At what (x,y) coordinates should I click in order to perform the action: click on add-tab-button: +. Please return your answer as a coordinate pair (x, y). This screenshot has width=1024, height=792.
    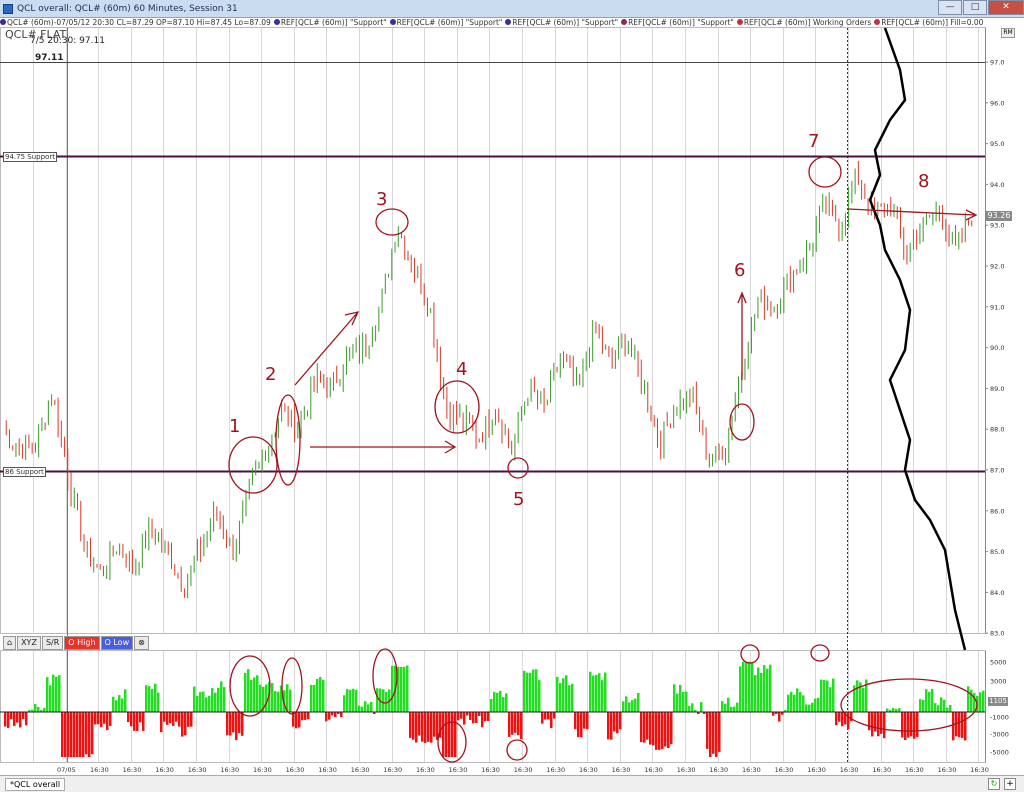
    Looking at the image, I should click on (1010, 784).